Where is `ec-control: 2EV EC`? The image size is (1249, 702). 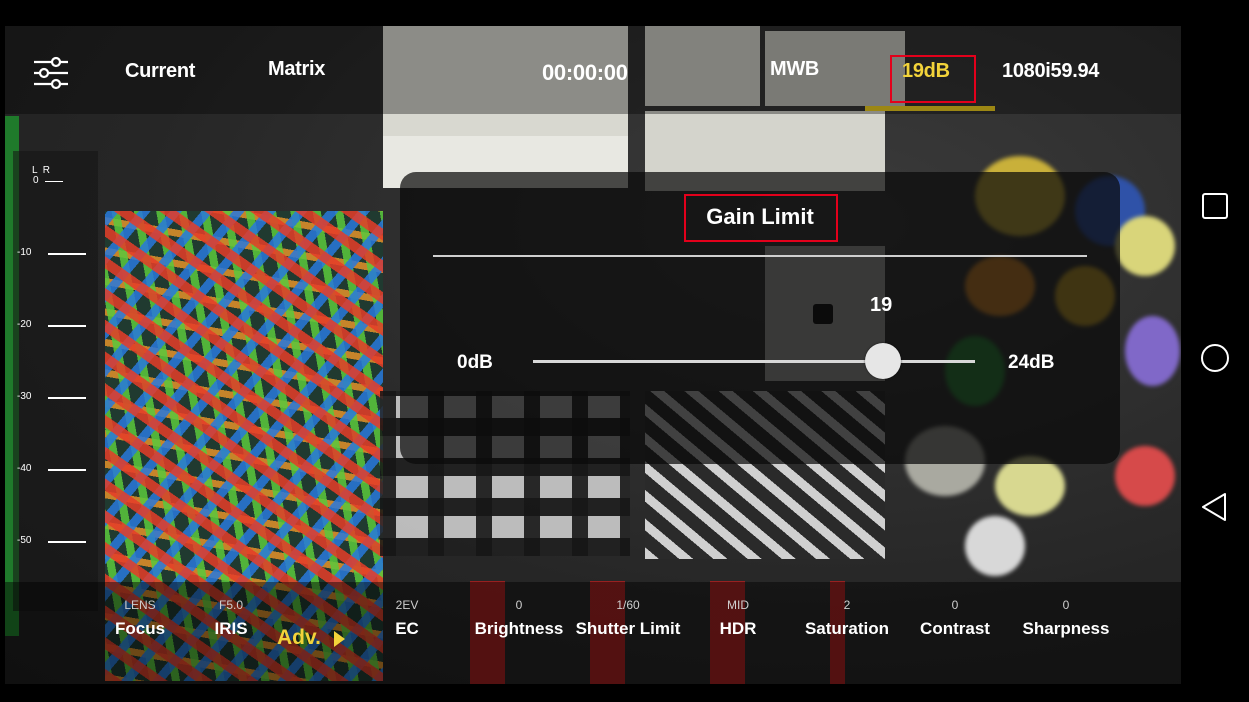 ec-control: 2EV EC is located at coordinates (407, 618).